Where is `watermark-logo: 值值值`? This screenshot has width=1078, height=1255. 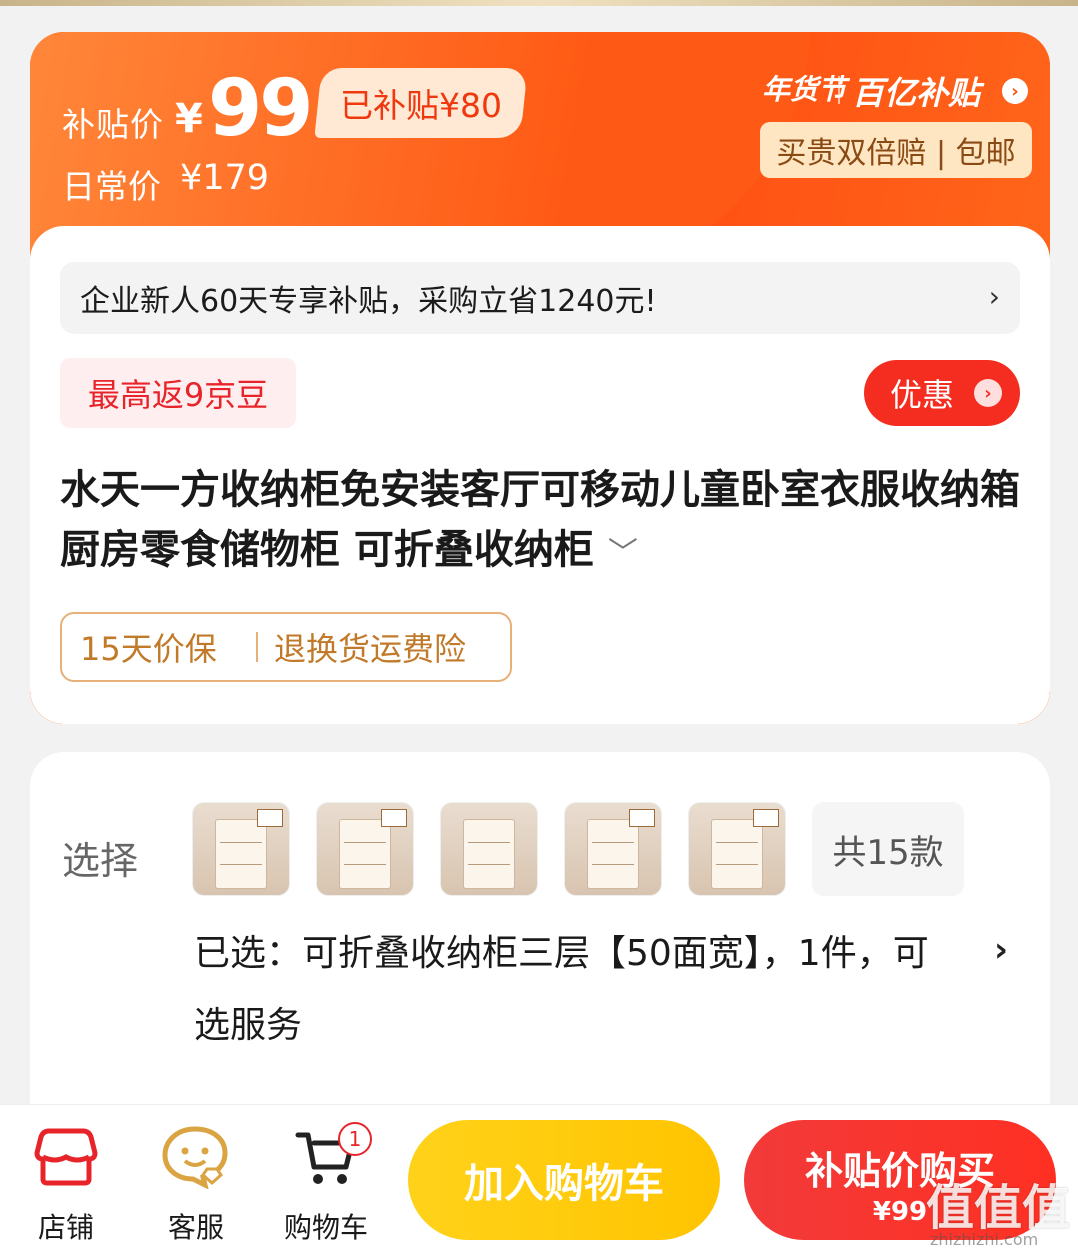 watermark-logo: 值值值 is located at coordinates (998, 1208).